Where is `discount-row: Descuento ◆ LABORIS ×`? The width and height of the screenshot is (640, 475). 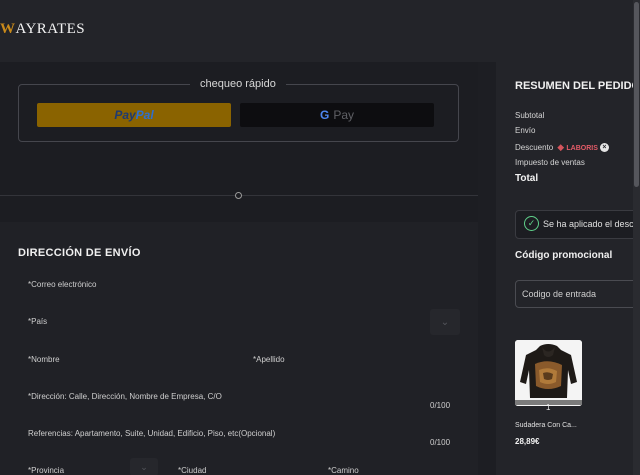 discount-row: Descuento ◆ LABORIS × is located at coordinates (562, 147).